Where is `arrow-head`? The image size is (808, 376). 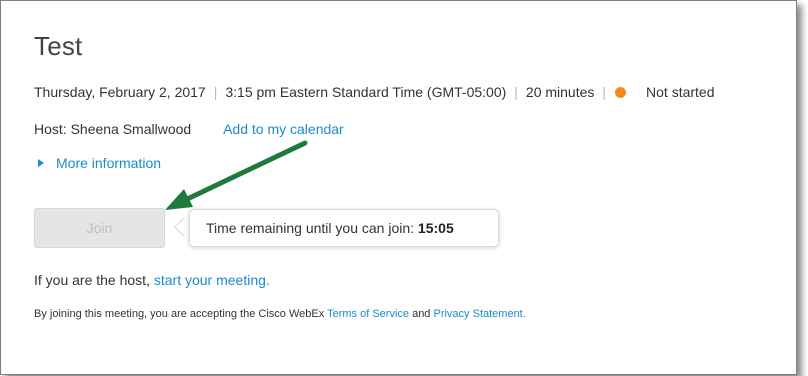 arrow-head is located at coordinates (179, 199).